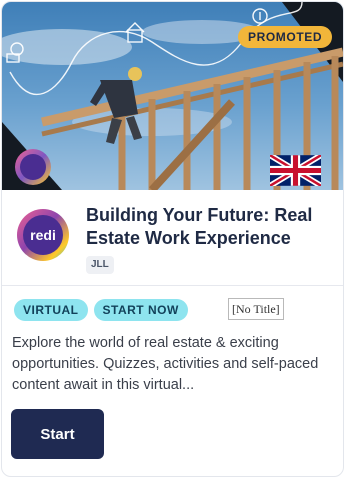  I want to click on organisation-logo: redi, so click(43, 235).